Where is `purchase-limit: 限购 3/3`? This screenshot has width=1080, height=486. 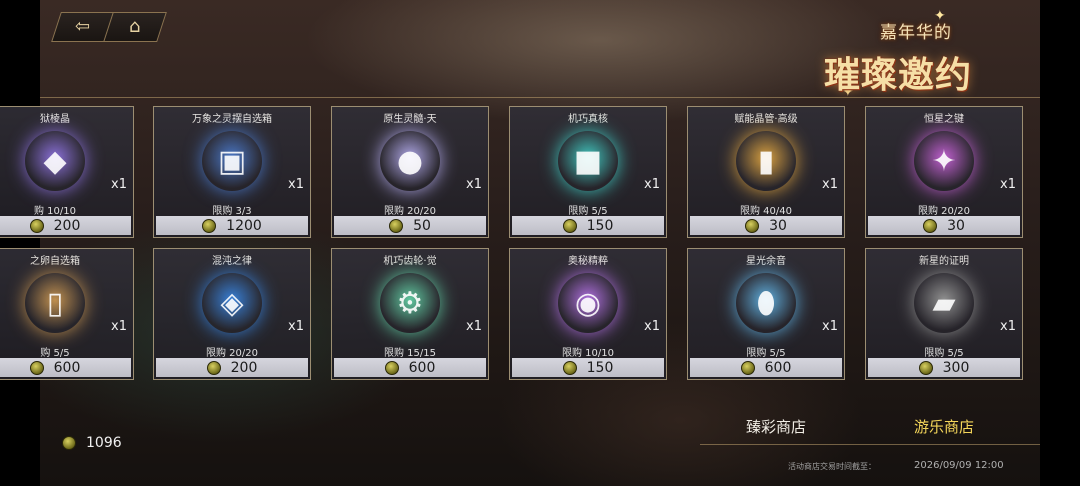 purchase-limit: 限购 3/3 is located at coordinates (232, 211).